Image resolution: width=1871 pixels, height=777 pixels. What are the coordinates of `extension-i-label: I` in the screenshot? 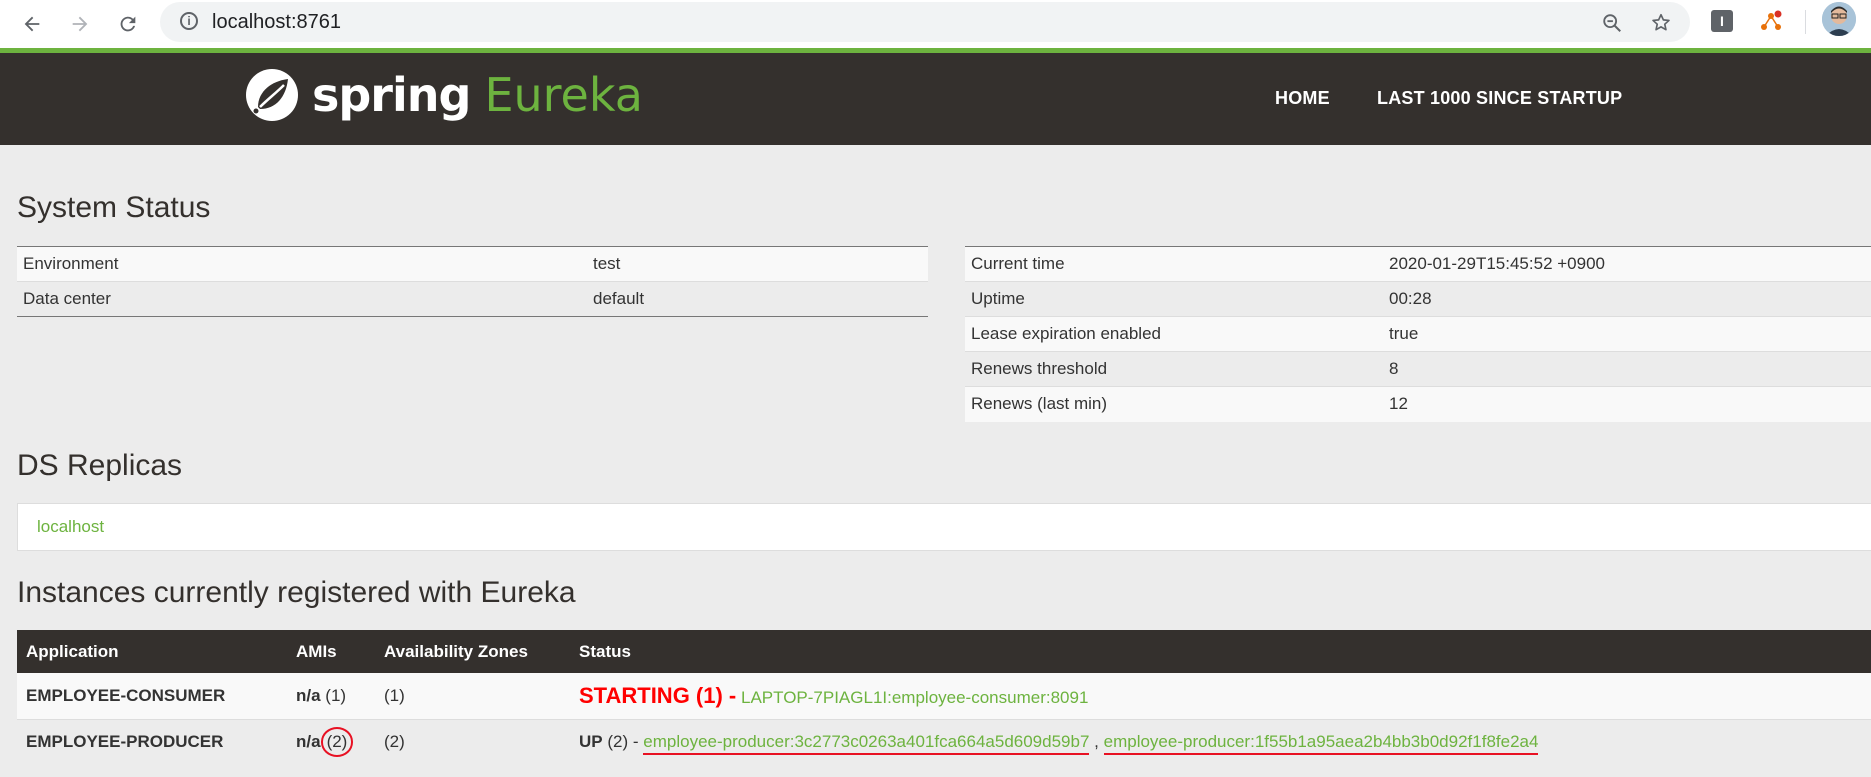 It's located at (1722, 21).